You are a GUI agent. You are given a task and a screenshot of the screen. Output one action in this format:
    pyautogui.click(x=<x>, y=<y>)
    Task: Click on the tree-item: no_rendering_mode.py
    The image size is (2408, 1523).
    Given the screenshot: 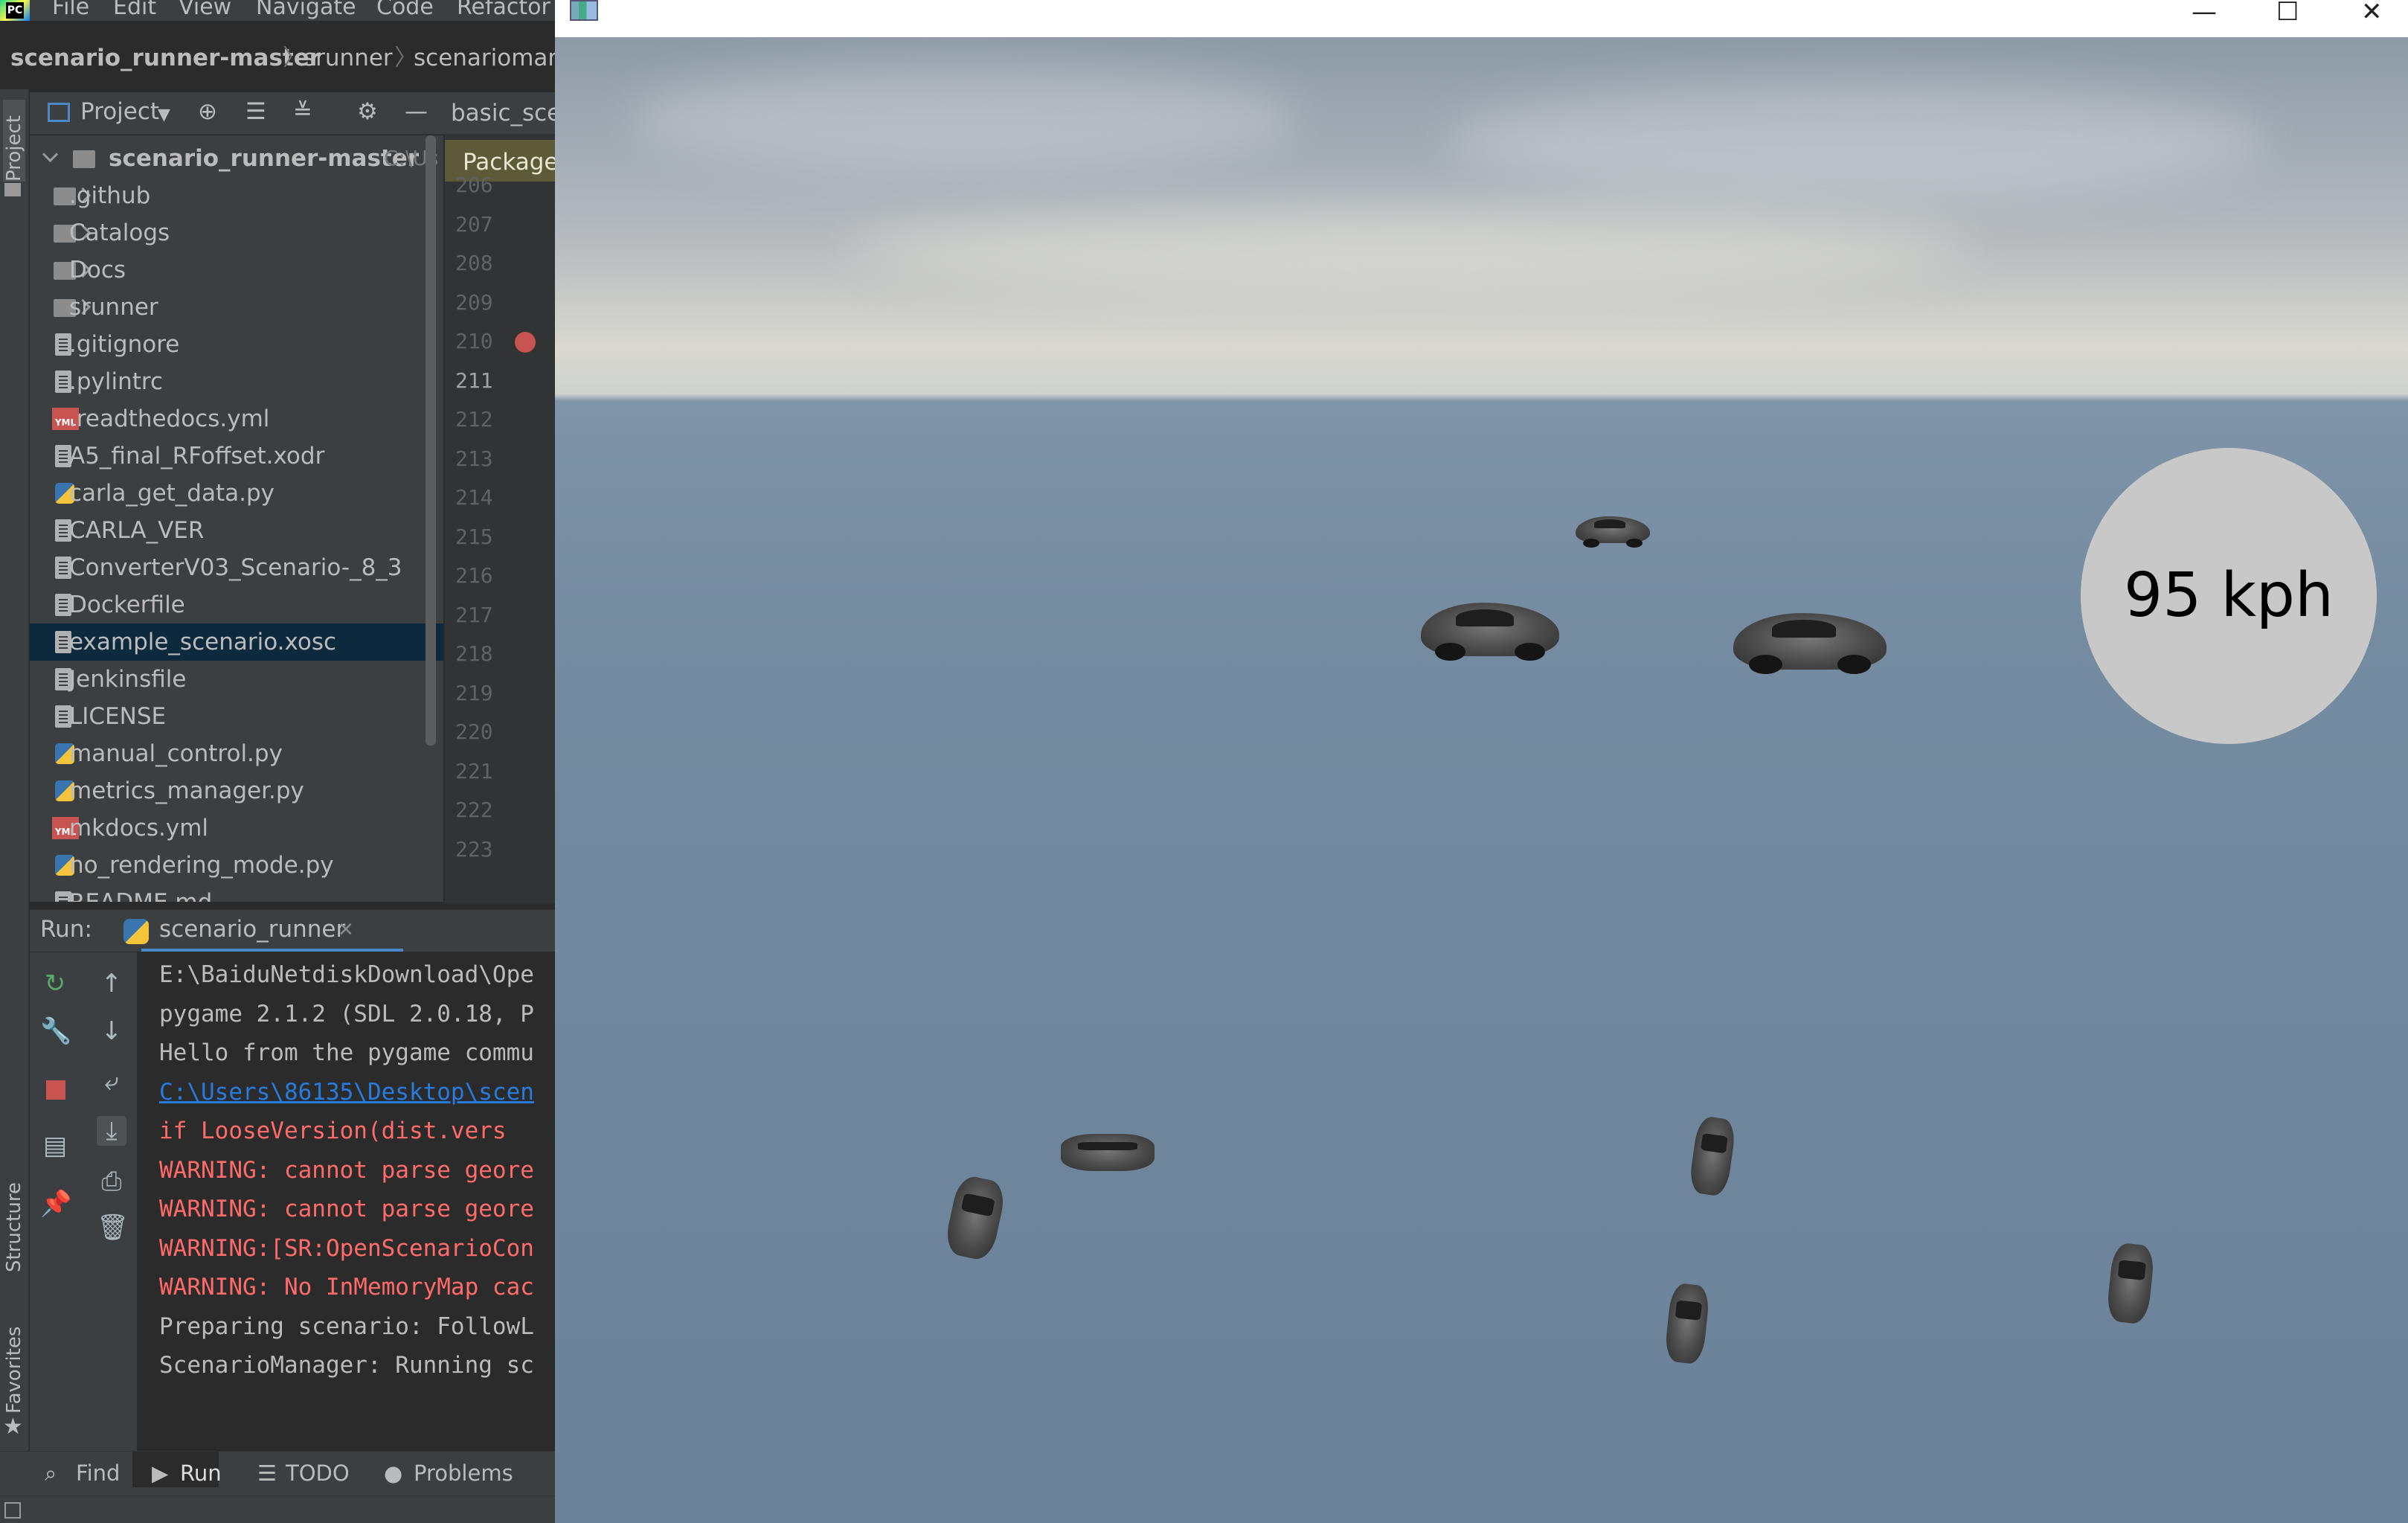 What is the action you would take?
    pyautogui.click(x=236, y=865)
    